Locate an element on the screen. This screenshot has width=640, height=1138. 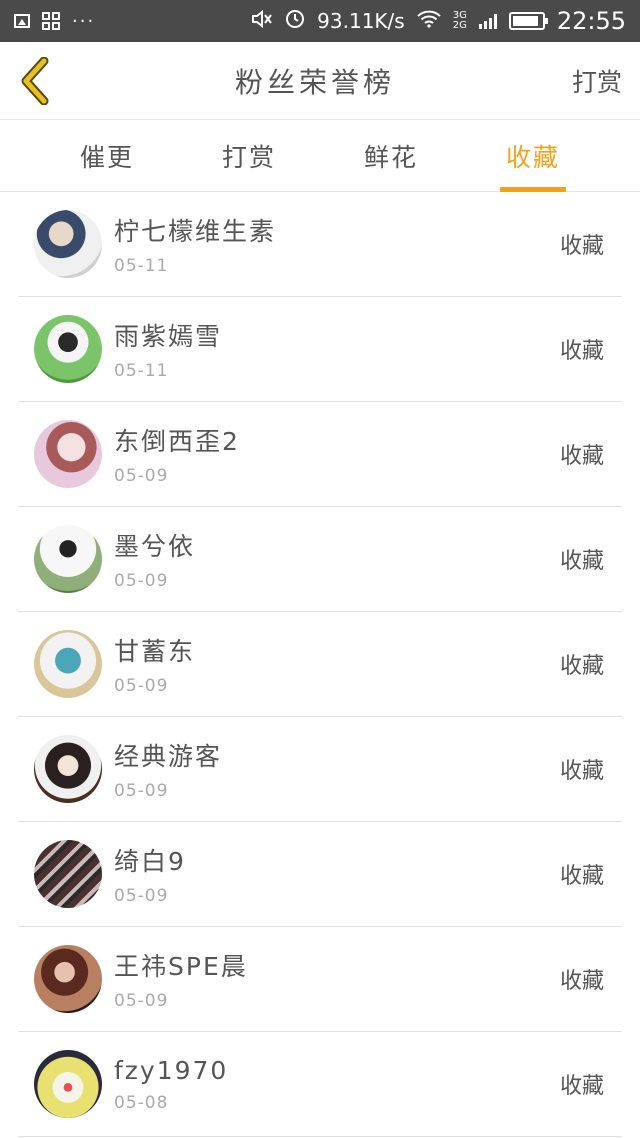
header: 粉丝荣誉榜 打赏 is located at coordinates (320, 81).